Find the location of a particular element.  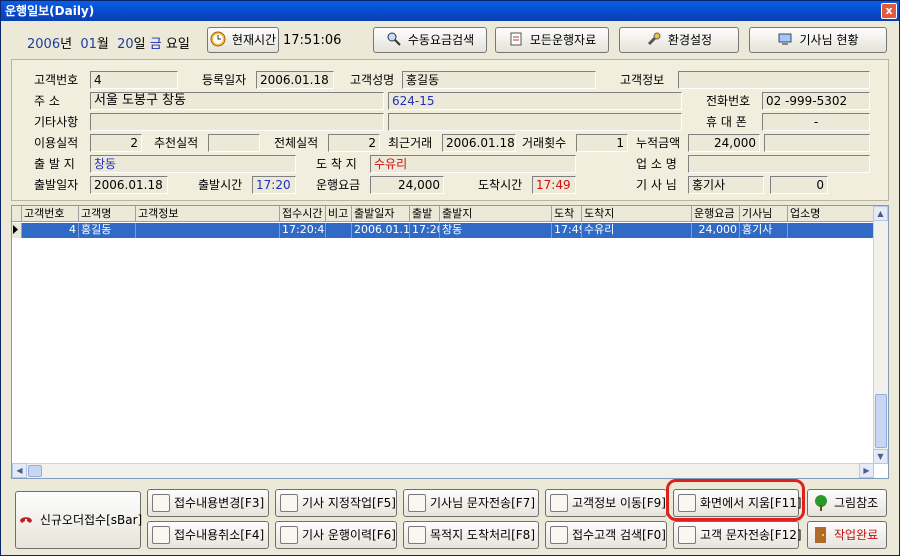

date-display: 2006년 01월 20일 금 요일 is located at coordinates (108, 42).